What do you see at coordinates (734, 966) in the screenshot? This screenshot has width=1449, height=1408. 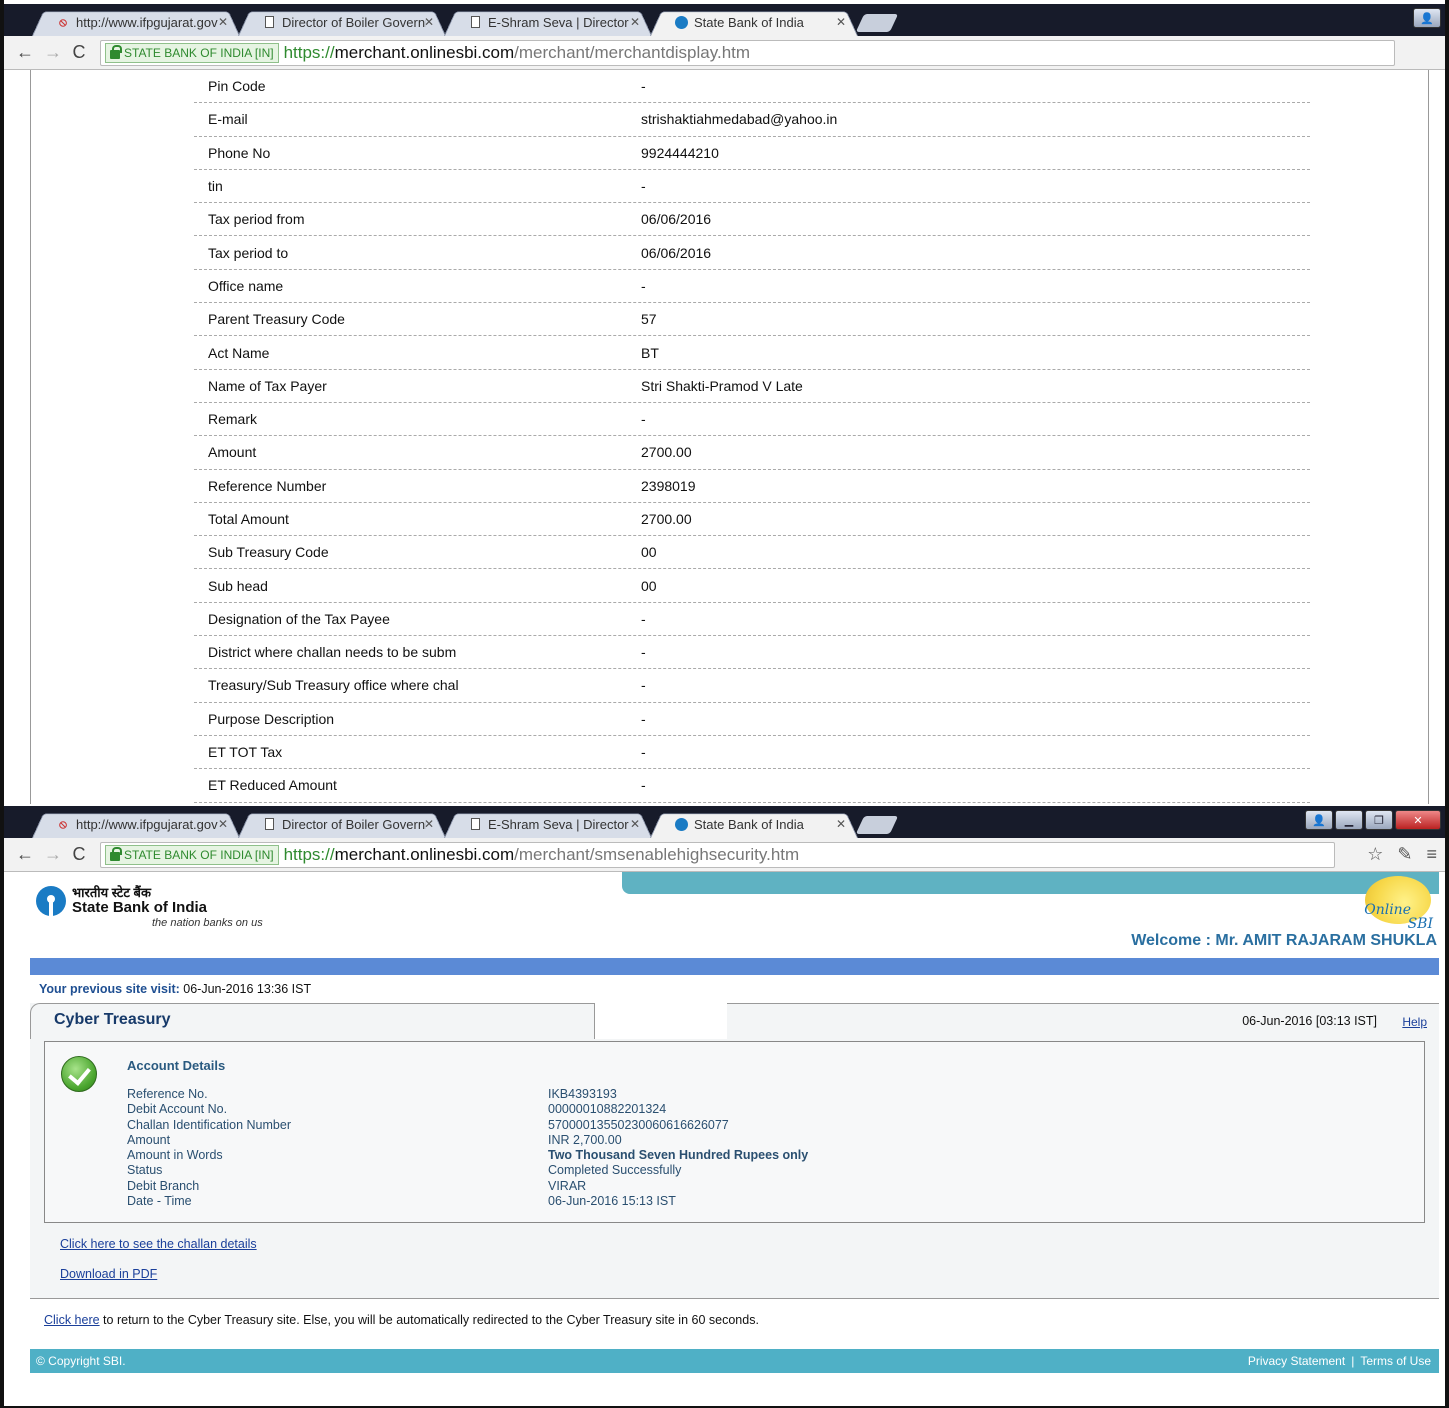 I see `nav-band` at bounding box center [734, 966].